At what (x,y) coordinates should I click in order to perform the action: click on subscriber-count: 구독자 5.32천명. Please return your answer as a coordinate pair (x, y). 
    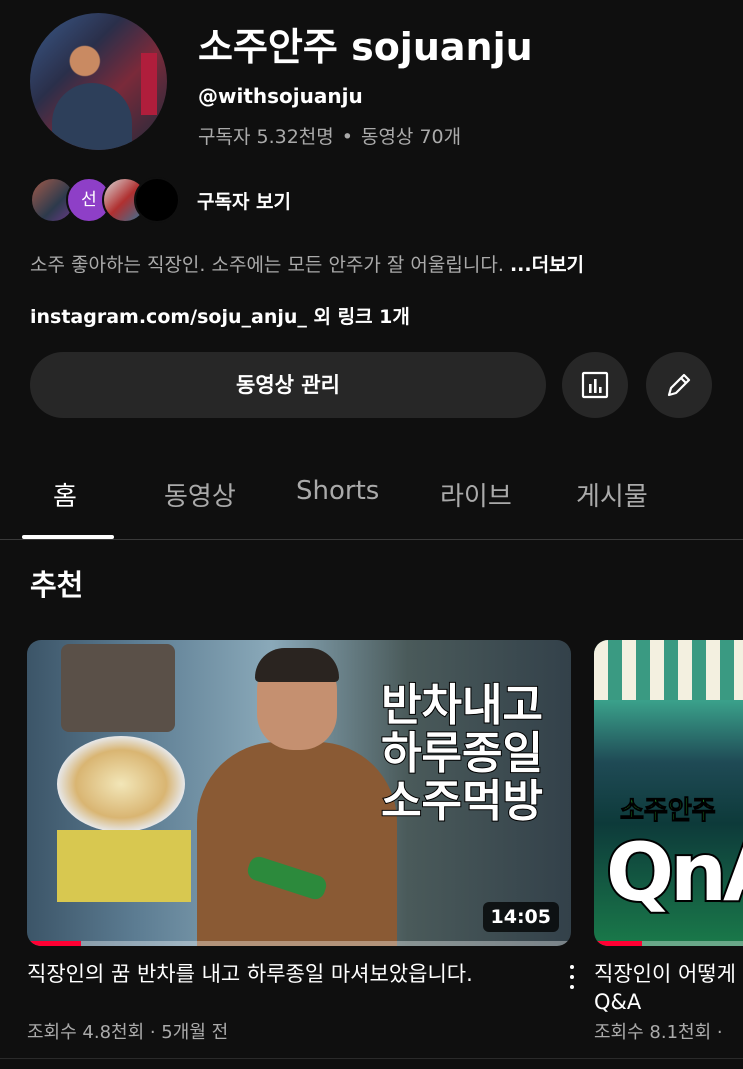
    Looking at the image, I should click on (266, 137).